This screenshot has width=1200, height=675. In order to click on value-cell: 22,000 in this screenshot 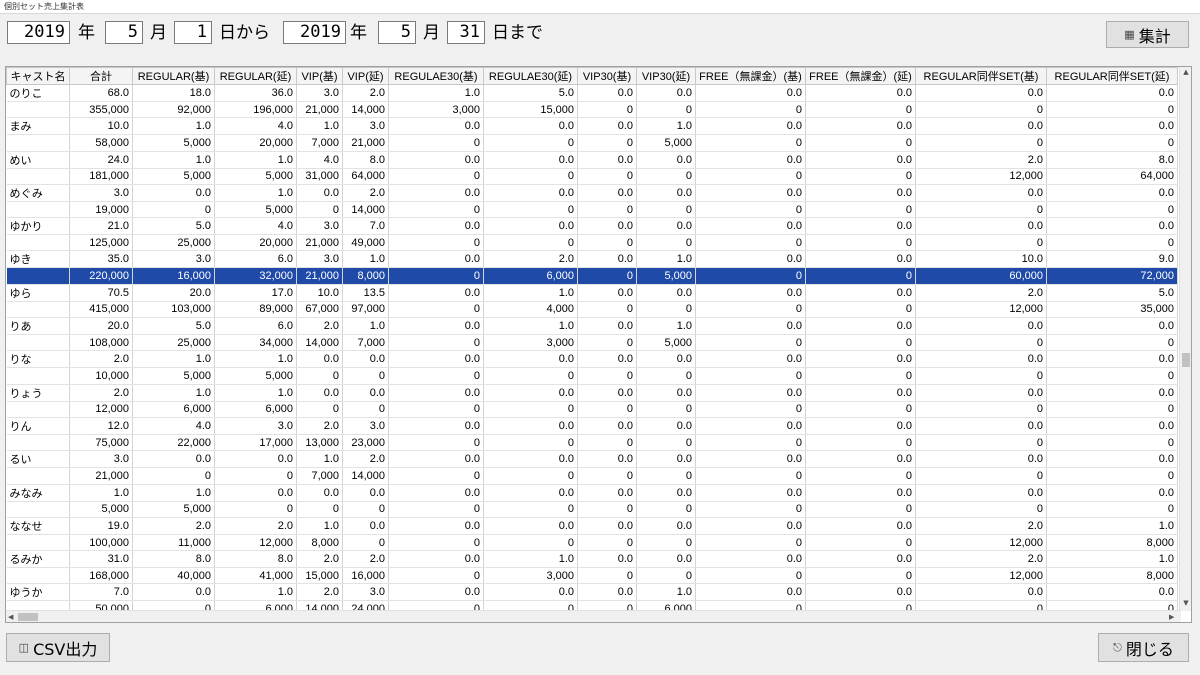, I will do `click(173, 443)`.